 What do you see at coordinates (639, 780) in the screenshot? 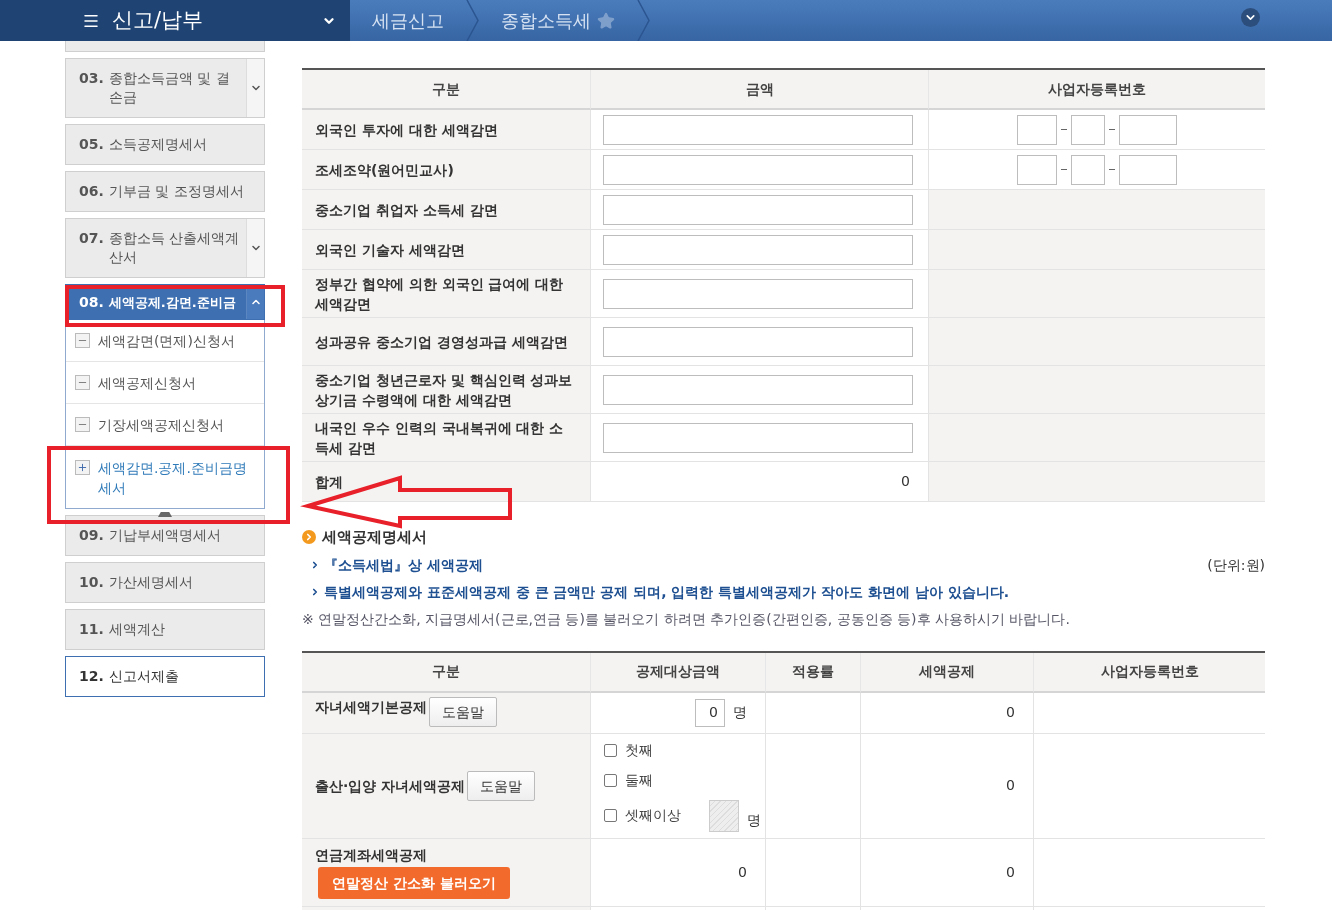
I see `checkbox-label: 둘째` at bounding box center [639, 780].